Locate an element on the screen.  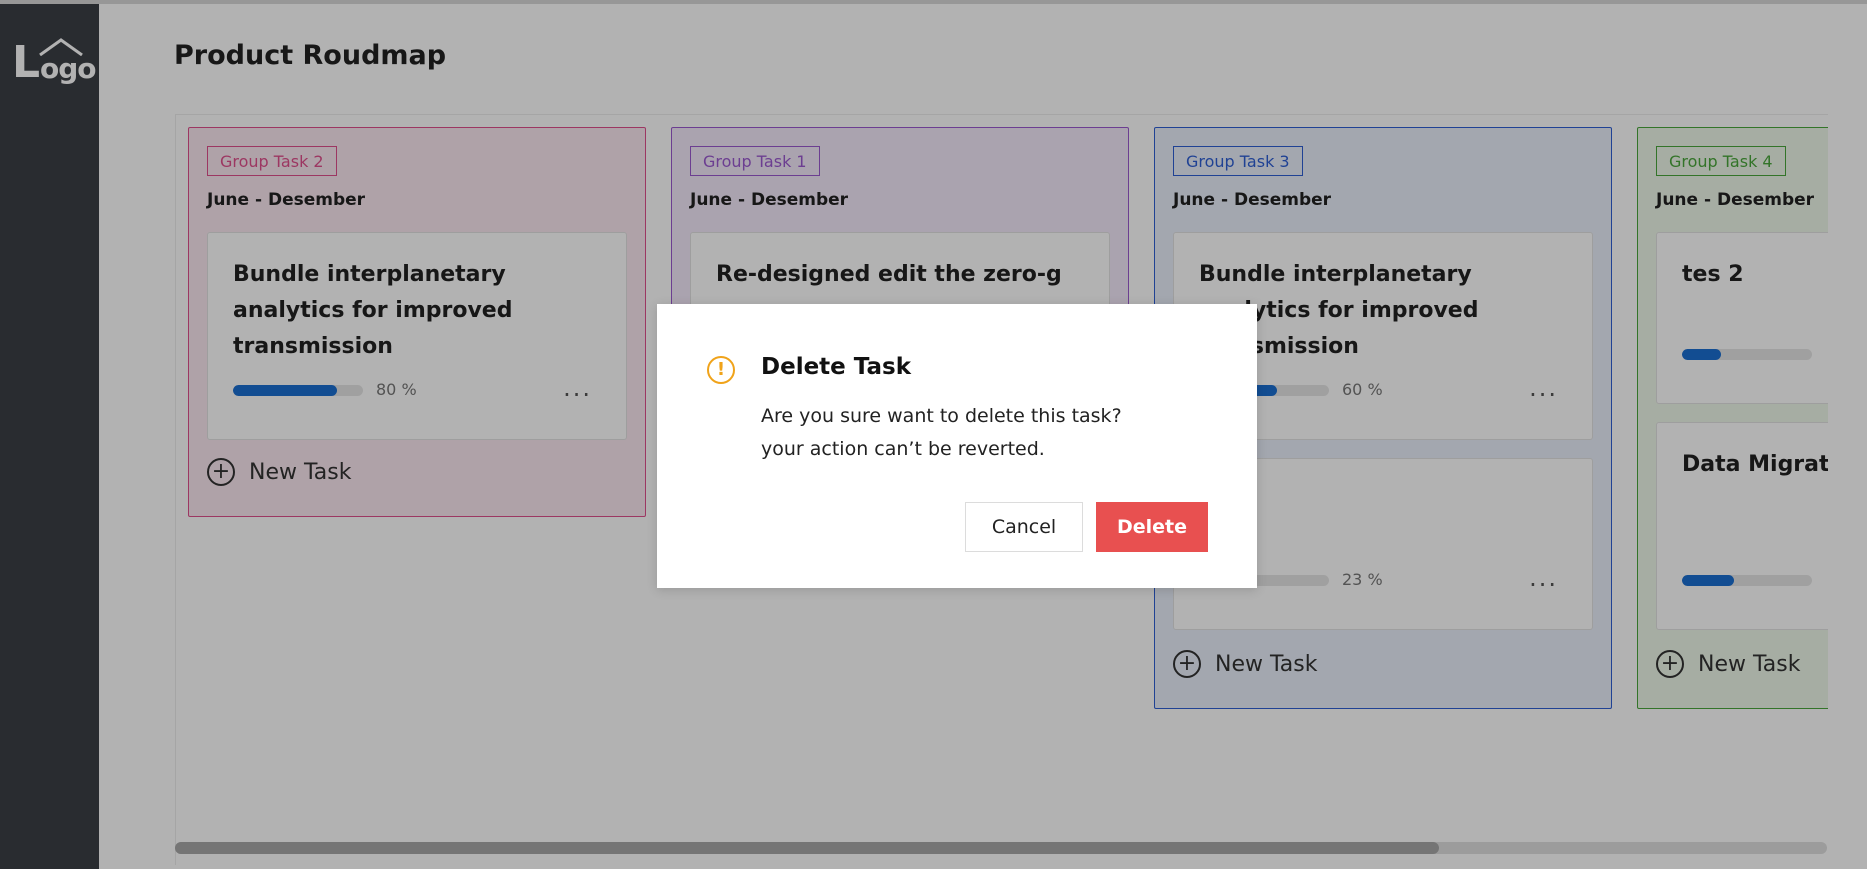
delete-button: Delete is located at coordinates (1152, 527).